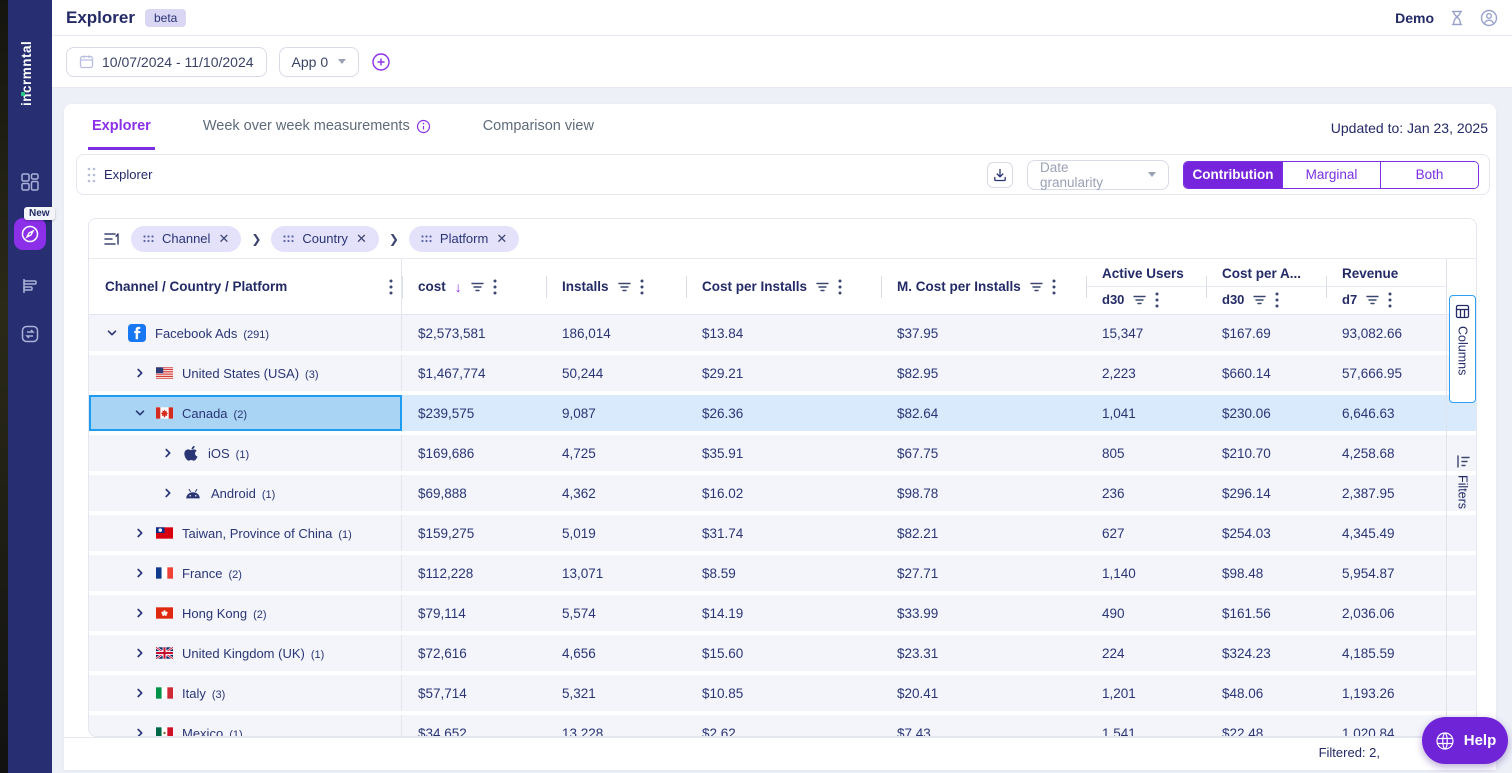 The image size is (1512, 773). I want to click on table-footer: Filtered: 2,, so click(780, 752).